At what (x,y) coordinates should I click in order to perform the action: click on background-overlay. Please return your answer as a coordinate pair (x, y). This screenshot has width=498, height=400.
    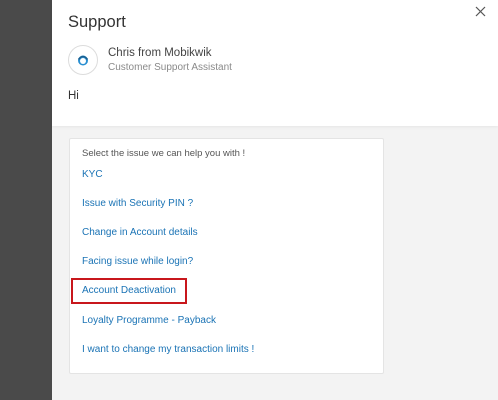
    Looking at the image, I should click on (26, 200).